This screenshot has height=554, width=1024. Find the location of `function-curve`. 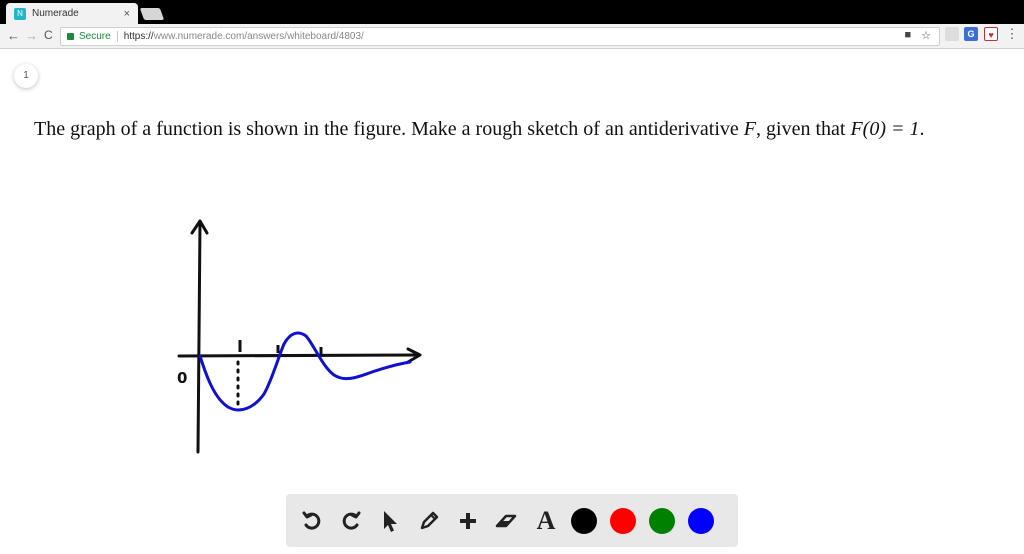

function-curve is located at coordinates (305, 371).